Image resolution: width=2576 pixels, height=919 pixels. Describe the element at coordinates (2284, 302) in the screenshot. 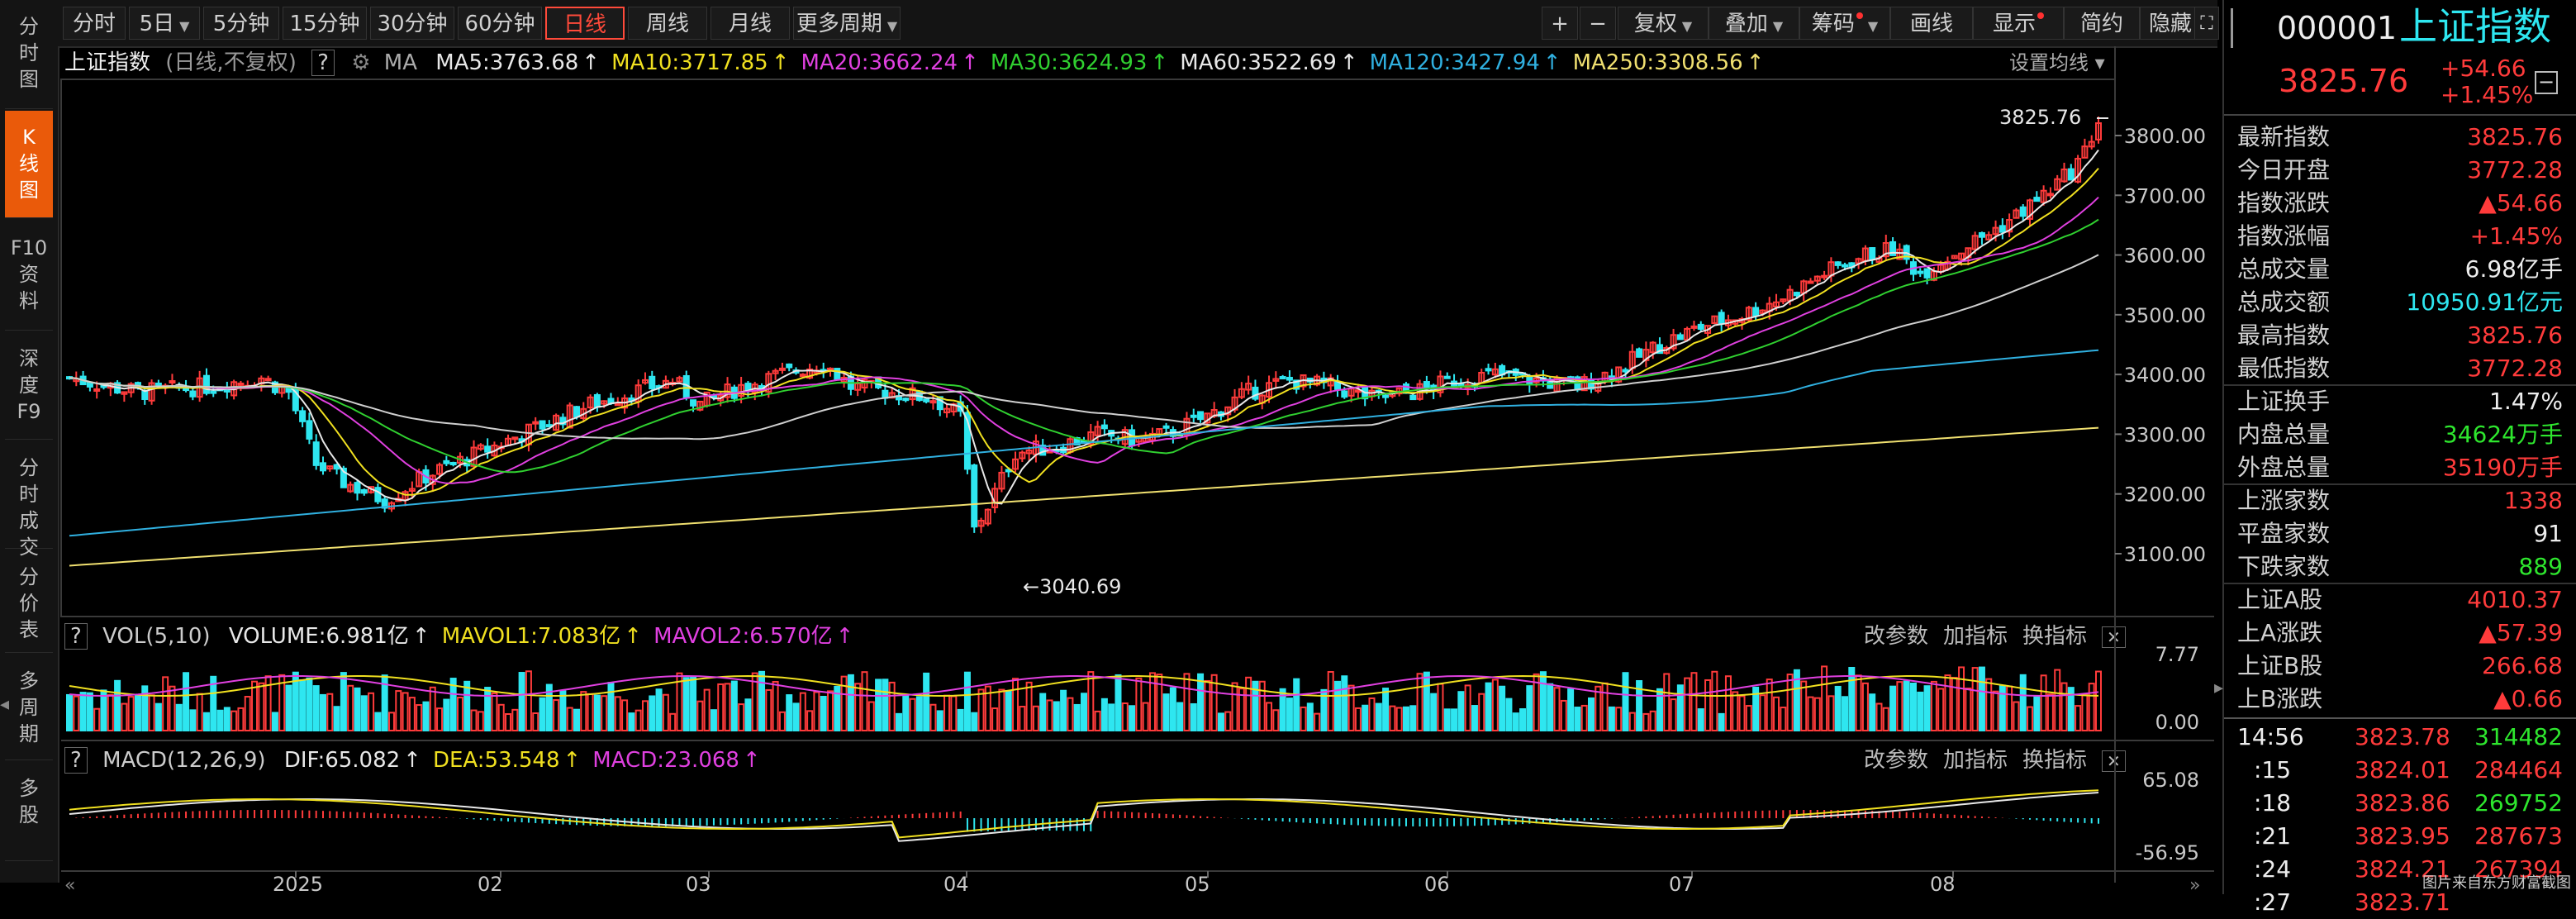

I see `stat-label: 总成交额` at that location.